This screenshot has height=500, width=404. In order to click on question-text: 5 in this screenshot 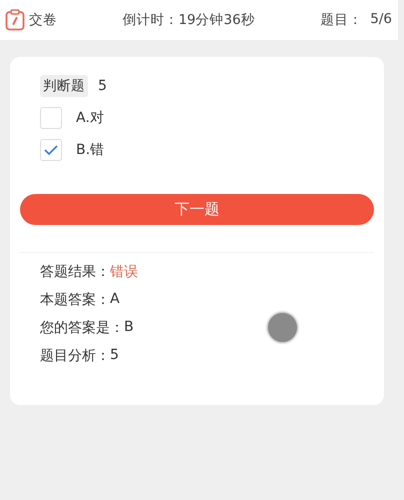, I will do `click(102, 86)`.